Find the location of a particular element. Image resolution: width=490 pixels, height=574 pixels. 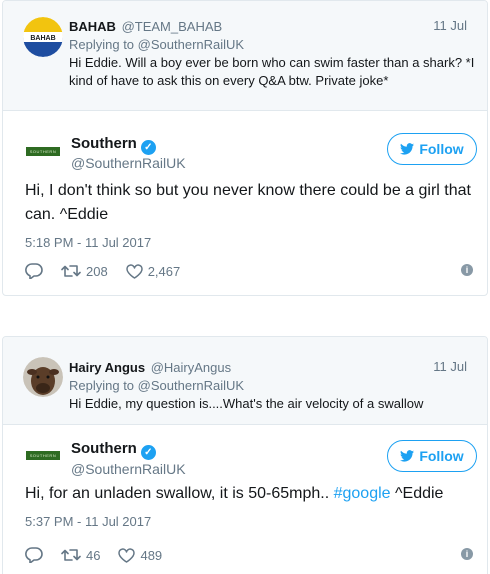

hairy-angus-avatar is located at coordinates (43, 377).